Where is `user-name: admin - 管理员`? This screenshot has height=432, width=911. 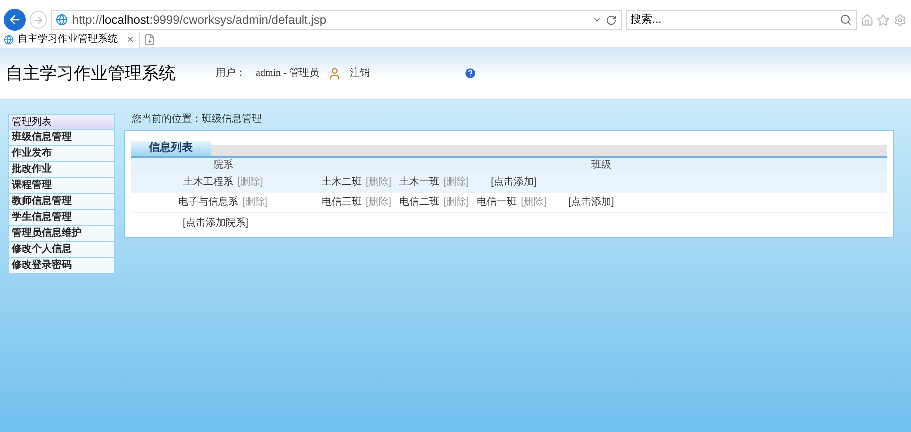 user-name: admin - 管理员 is located at coordinates (288, 74).